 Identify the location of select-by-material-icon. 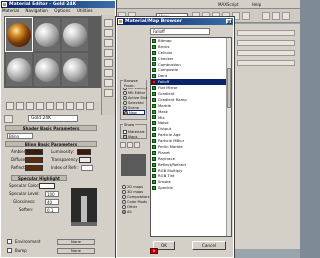
(108, 93).